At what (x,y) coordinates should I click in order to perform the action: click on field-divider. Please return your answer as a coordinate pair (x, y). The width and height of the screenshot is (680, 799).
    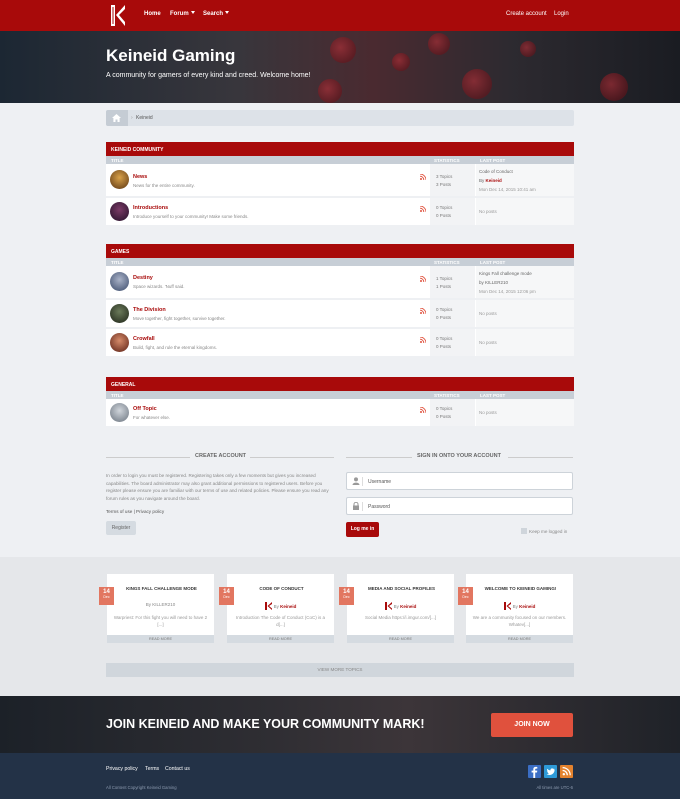
    Looking at the image, I should click on (362, 481).